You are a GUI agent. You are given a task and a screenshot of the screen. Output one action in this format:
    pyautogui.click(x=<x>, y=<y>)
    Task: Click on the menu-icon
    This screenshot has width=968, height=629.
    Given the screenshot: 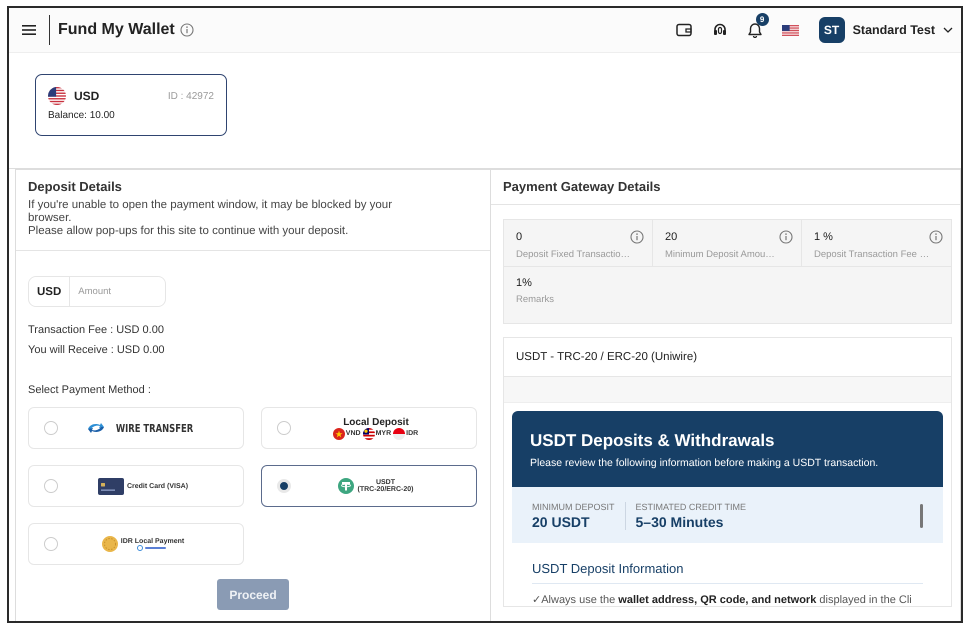 What is the action you would take?
    pyautogui.click(x=29, y=30)
    